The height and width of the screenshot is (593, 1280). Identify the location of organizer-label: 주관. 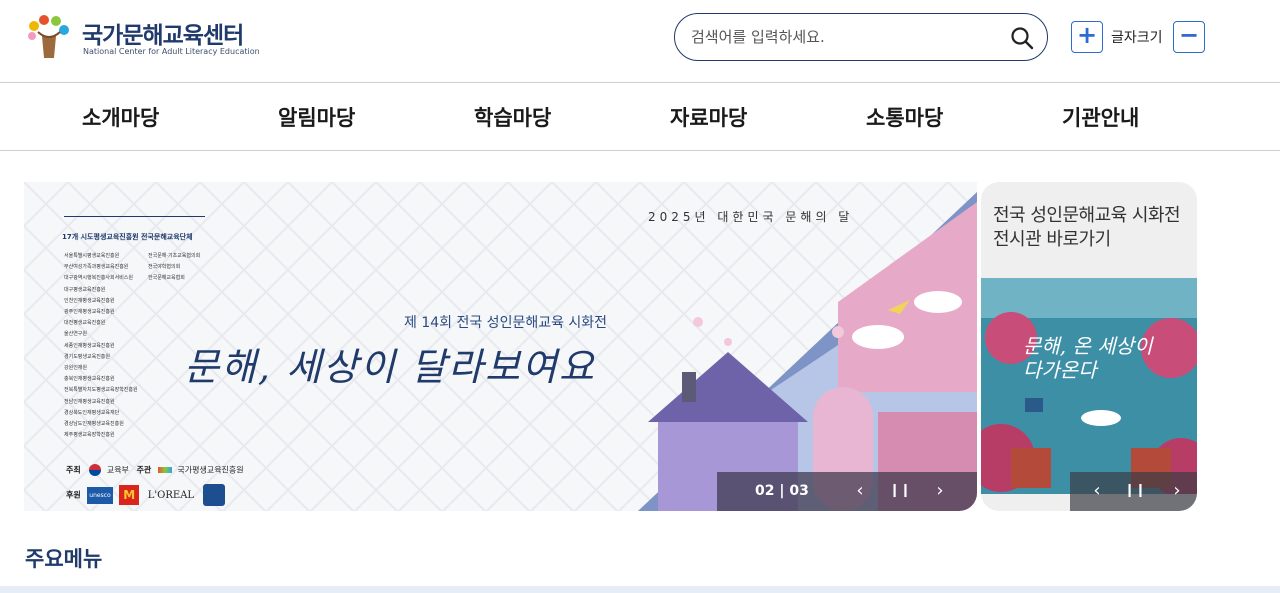
(144, 470).